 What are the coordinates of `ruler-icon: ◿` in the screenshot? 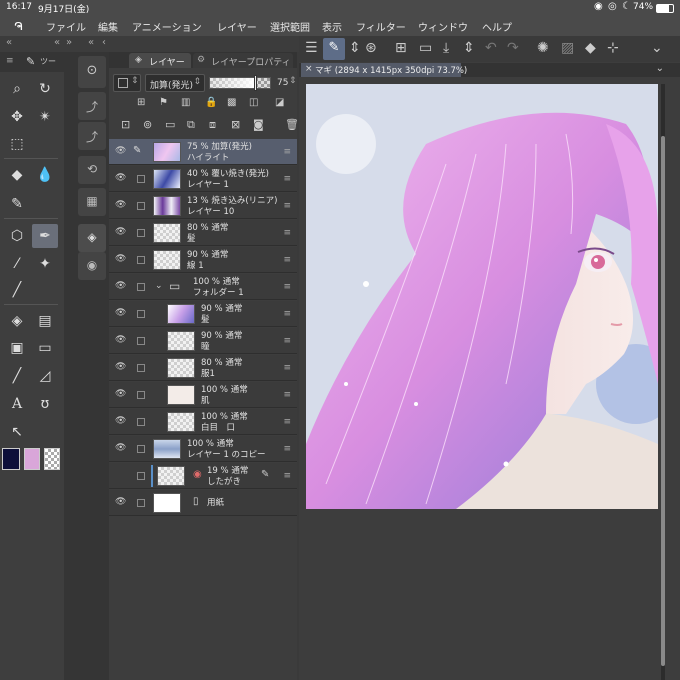 It's located at (45, 376).